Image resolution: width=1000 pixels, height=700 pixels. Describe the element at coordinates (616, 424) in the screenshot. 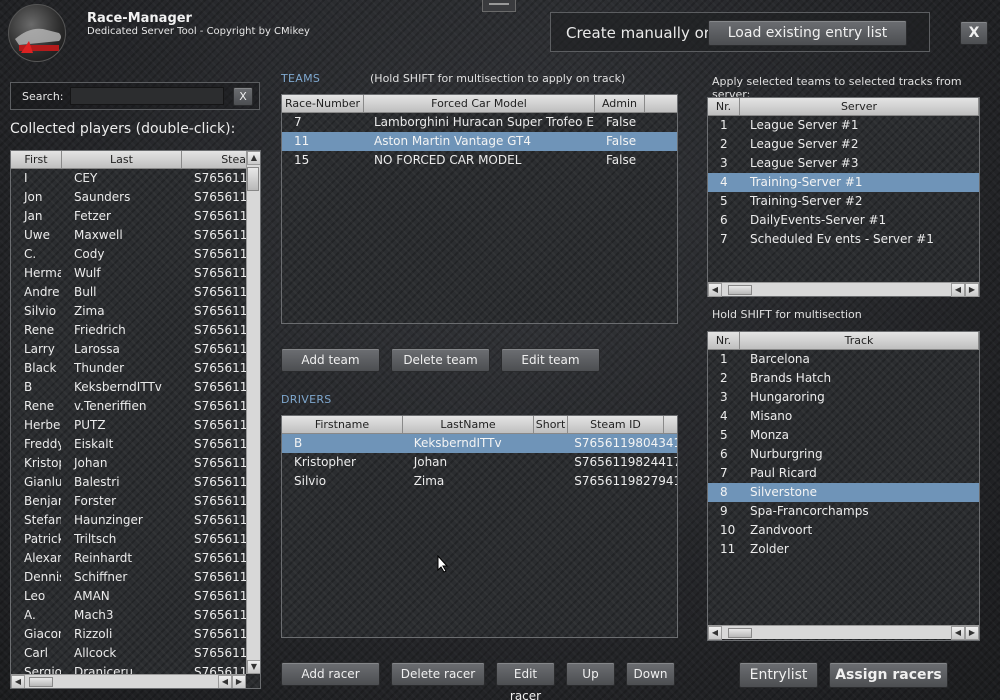

I see `col-steam-id: Steam ID` at that location.